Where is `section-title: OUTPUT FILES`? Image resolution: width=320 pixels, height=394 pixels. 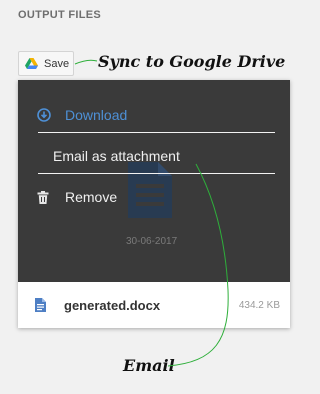 section-title: OUTPUT FILES is located at coordinates (60, 15).